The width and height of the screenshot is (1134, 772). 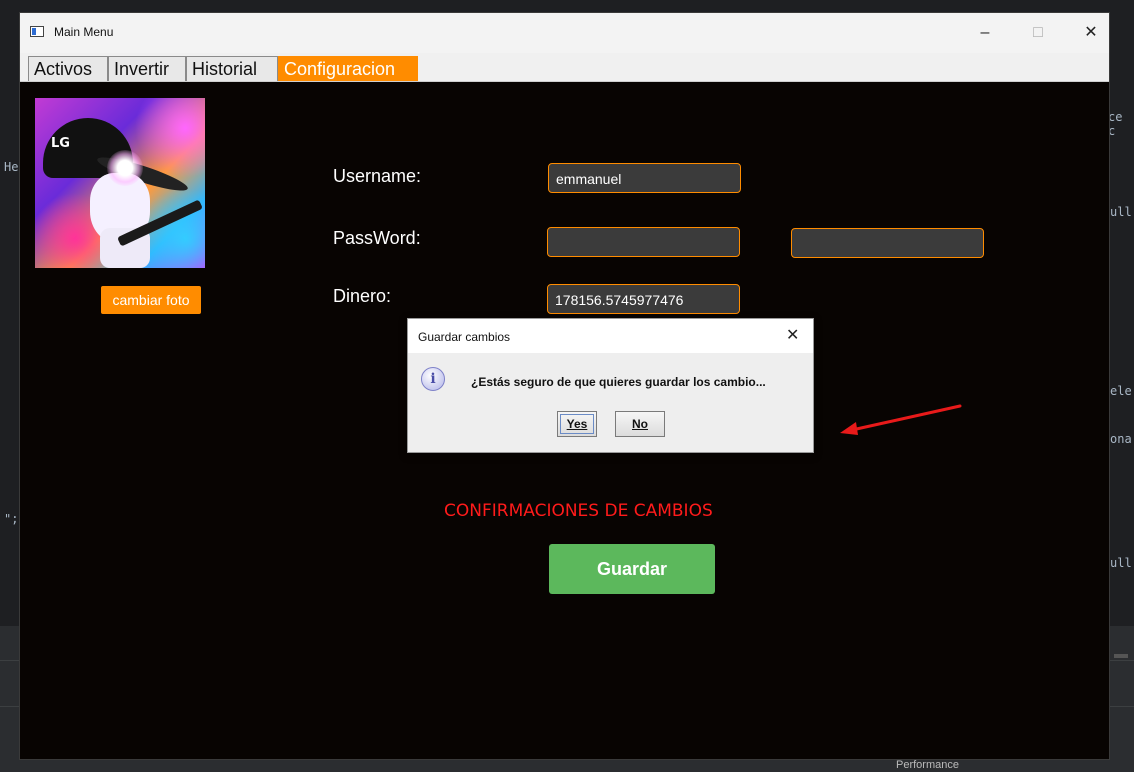 What do you see at coordinates (464, 337) in the screenshot?
I see `dialog-title: Guardar cambios` at bounding box center [464, 337].